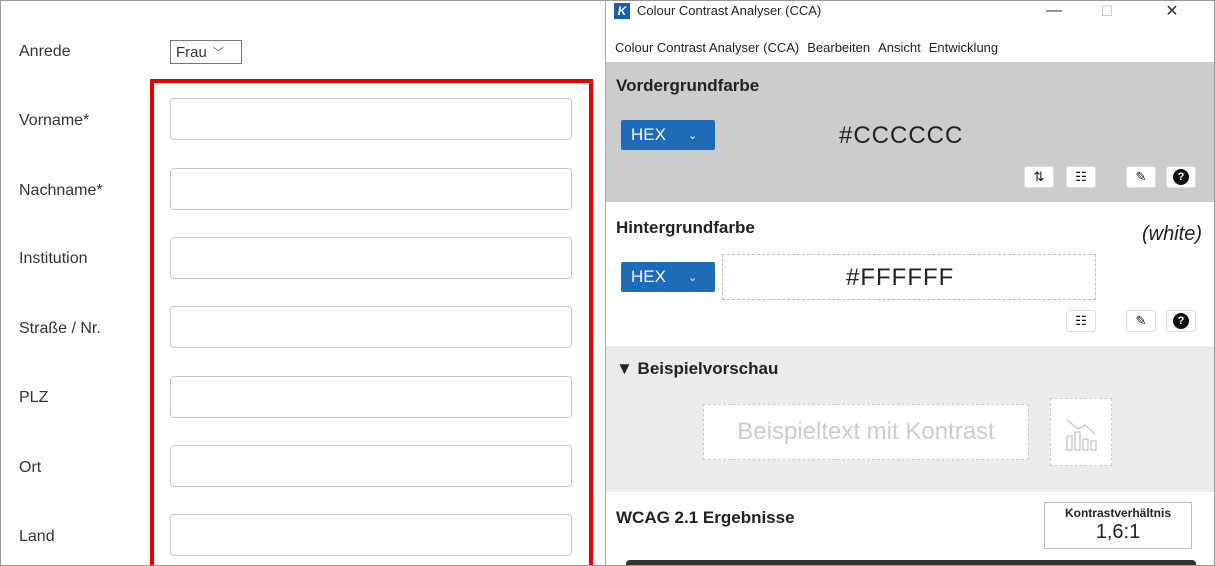 The height and width of the screenshot is (566, 1215). I want to click on nachname-label: Nachname*, so click(61, 190).